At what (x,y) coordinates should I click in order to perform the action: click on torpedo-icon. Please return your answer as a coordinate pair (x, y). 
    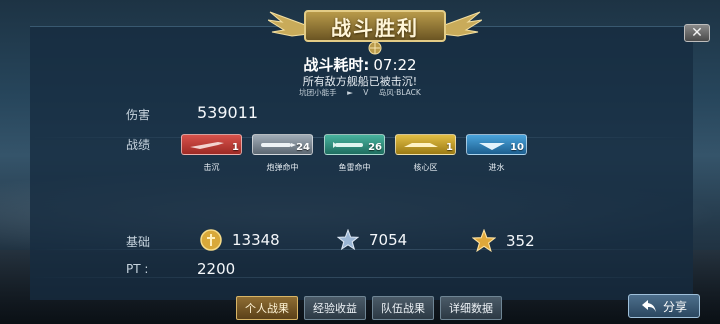
    Looking at the image, I should click on (348, 145).